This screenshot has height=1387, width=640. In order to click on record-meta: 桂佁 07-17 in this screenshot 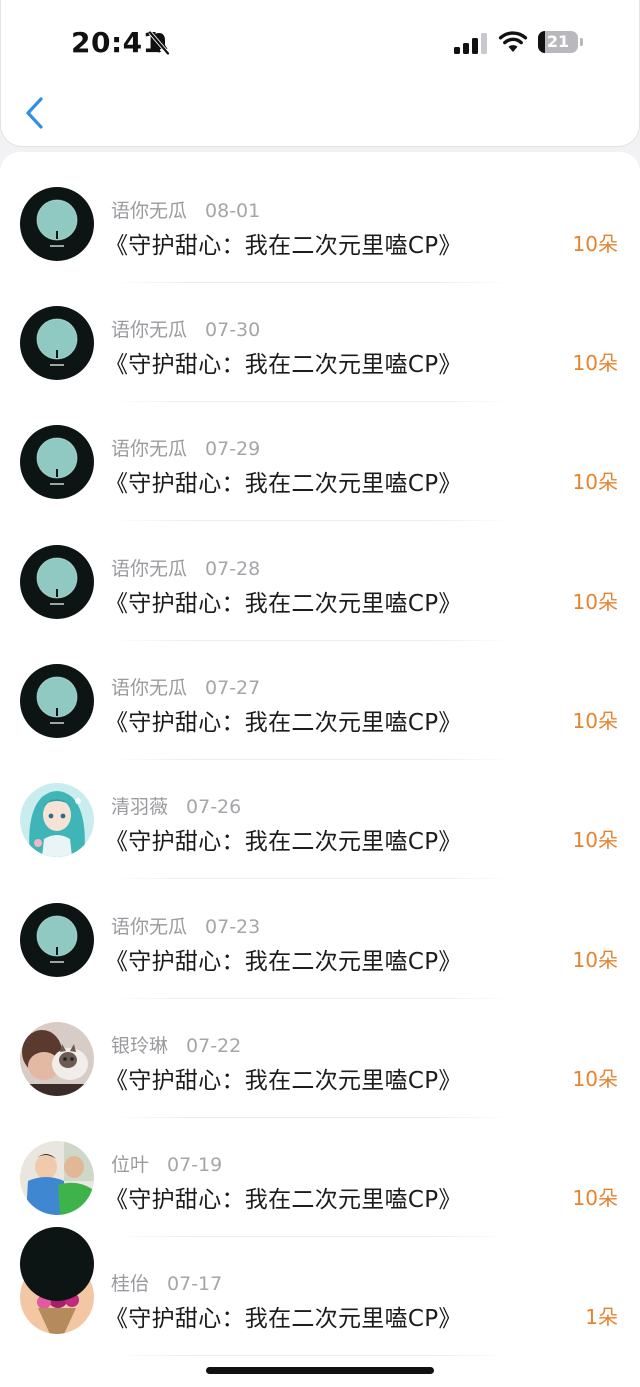, I will do `click(166, 1282)`.